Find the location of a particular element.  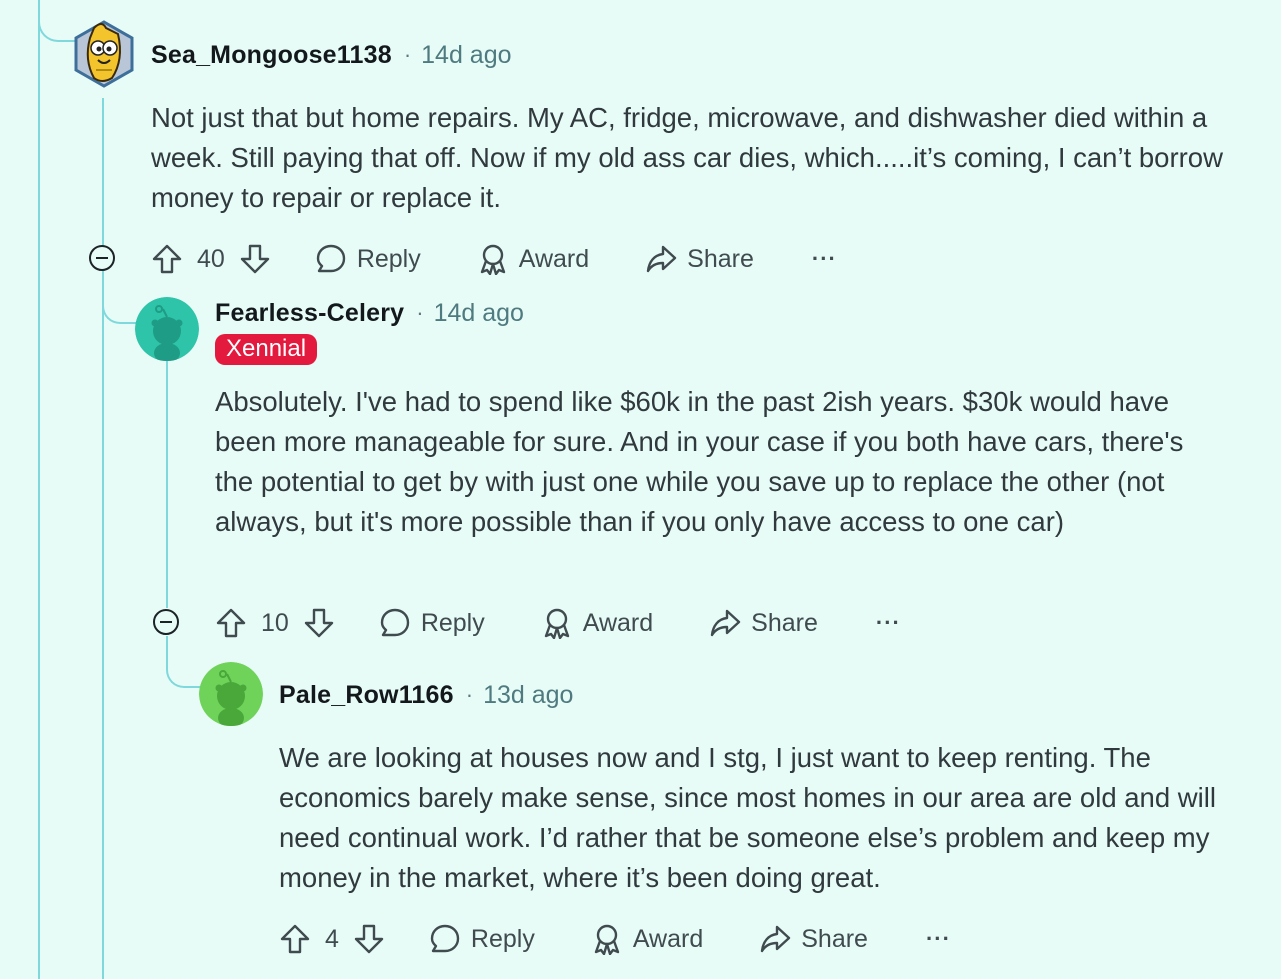

comment-actions: 40 Reply Award Share ··· is located at coordinates (494, 259).